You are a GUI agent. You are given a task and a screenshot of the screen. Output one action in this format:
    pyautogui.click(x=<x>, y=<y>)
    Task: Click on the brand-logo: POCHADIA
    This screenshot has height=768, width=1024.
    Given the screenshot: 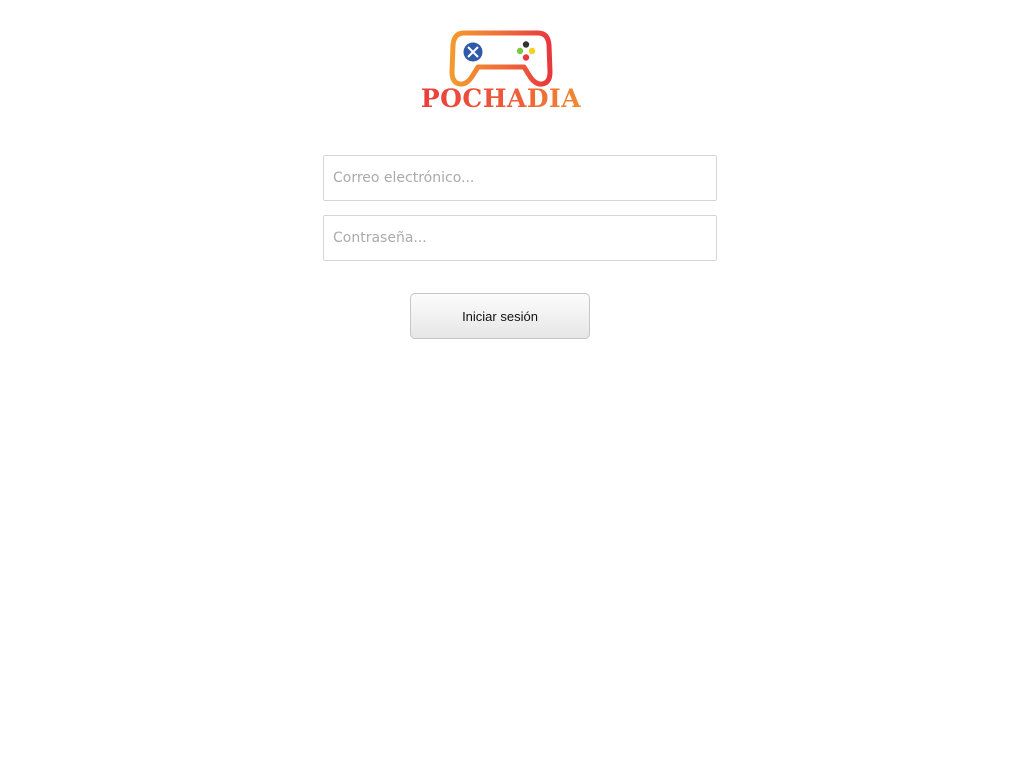 What is the action you would take?
    pyautogui.click(x=501, y=71)
    